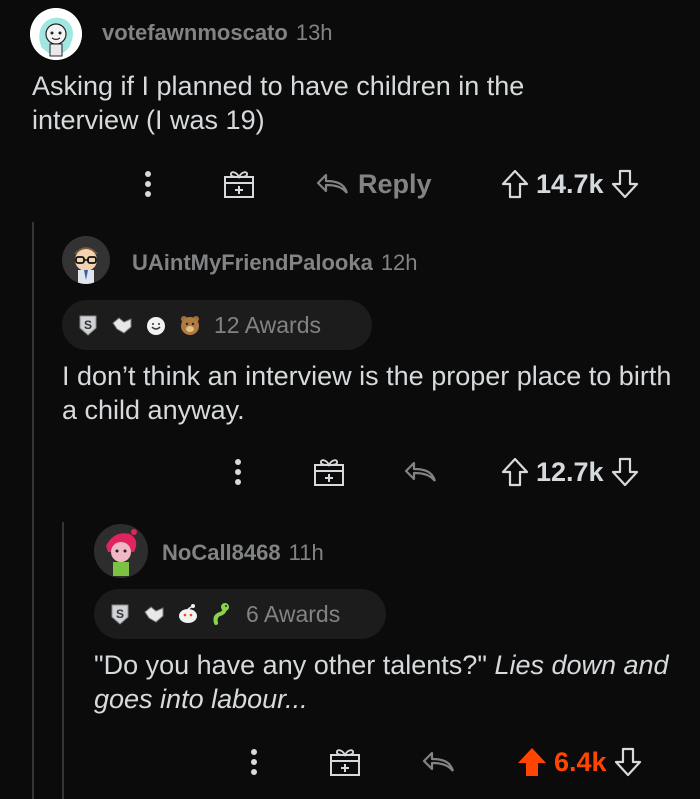  What do you see at coordinates (267, 324) in the screenshot?
I see `awards-count: 12 Awards` at bounding box center [267, 324].